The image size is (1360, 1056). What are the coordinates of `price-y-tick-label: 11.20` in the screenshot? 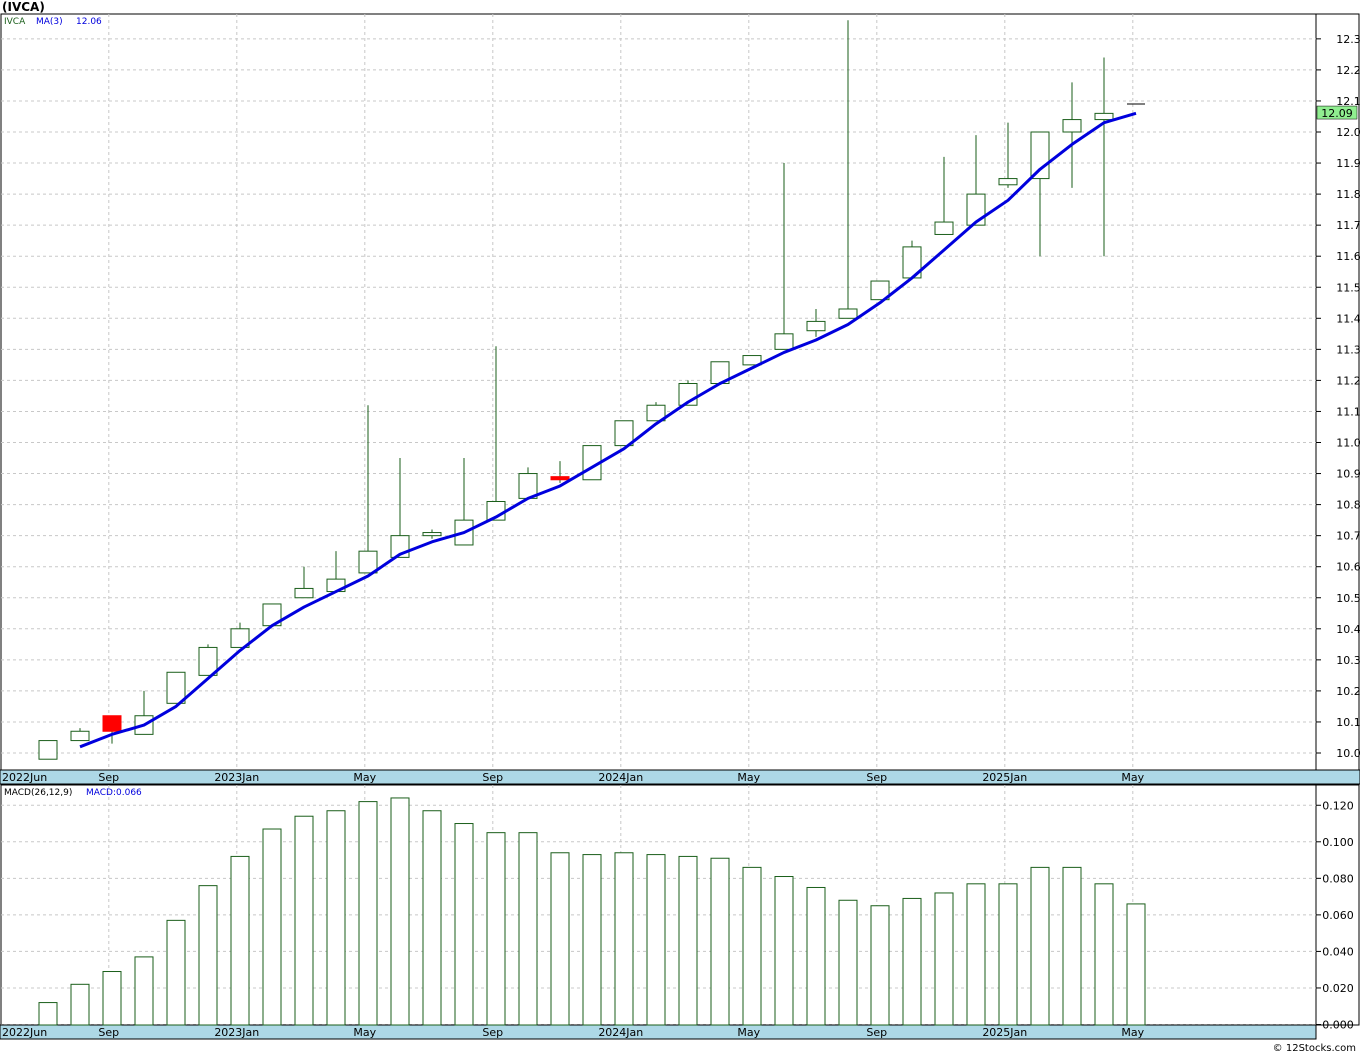 It's located at (1348, 380).